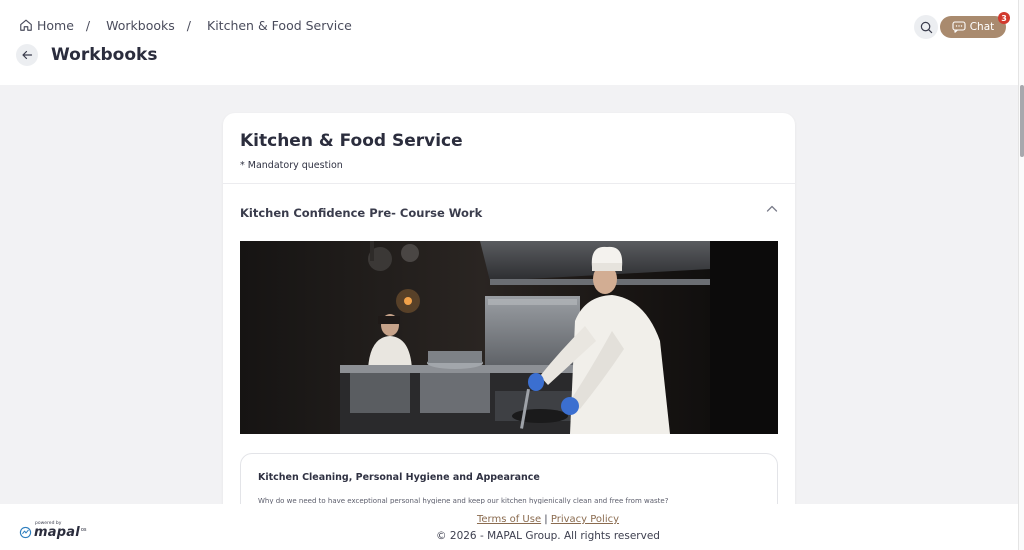 Image resolution: width=1024 pixels, height=550 pixels. What do you see at coordinates (1022, 121) in the screenshot?
I see `scrollbar-thumb` at bounding box center [1022, 121].